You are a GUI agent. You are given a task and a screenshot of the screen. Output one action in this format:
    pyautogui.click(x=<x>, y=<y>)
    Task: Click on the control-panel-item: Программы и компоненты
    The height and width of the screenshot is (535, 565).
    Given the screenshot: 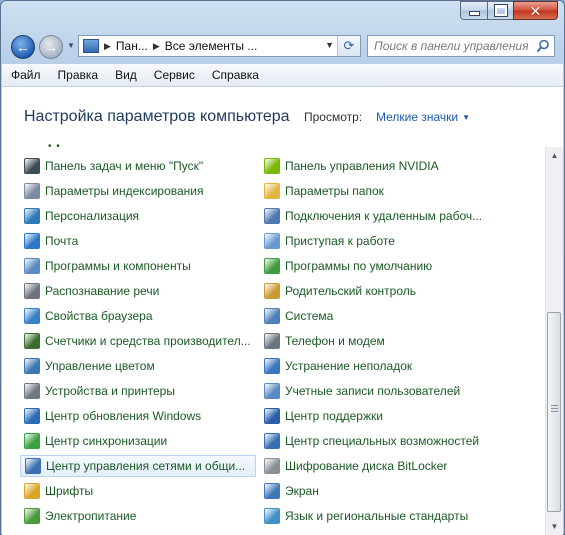 What is the action you would take?
    pyautogui.click(x=138, y=266)
    